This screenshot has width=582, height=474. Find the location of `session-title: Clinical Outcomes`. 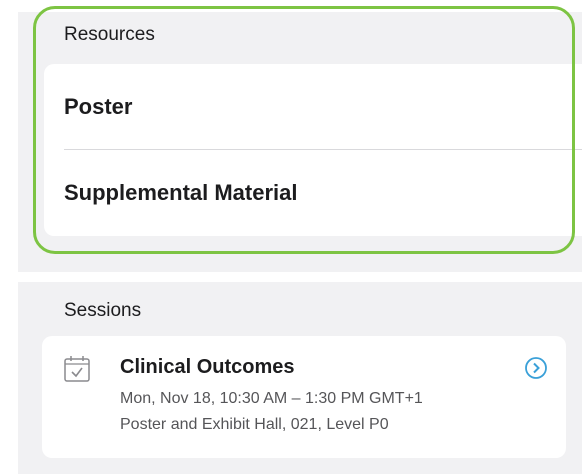

session-title: Clinical Outcomes is located at coordinates (207, 367).